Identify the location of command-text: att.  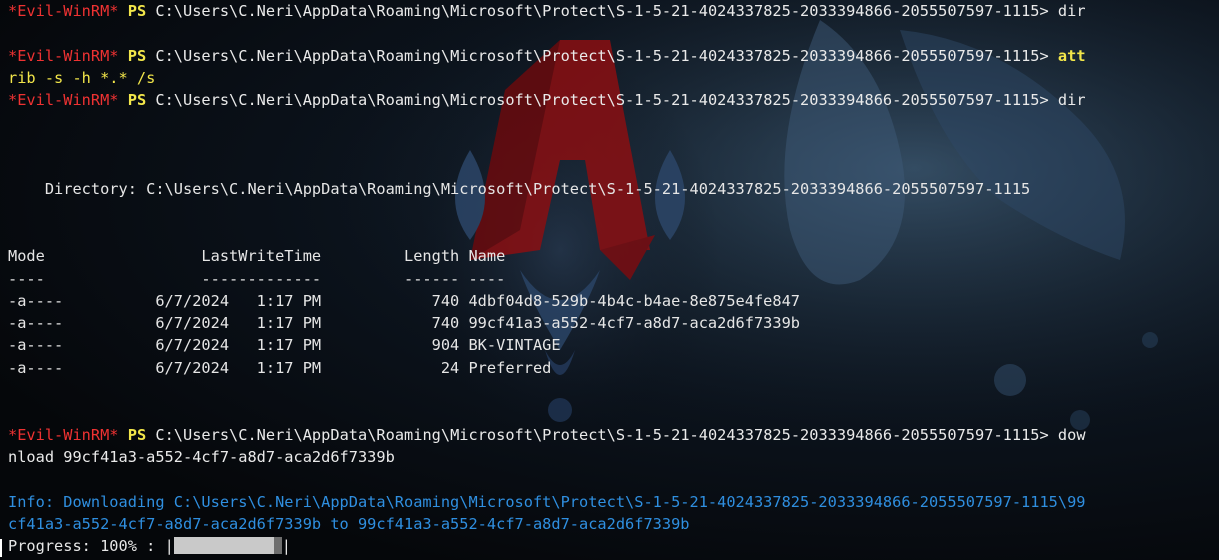
(1067, 55).